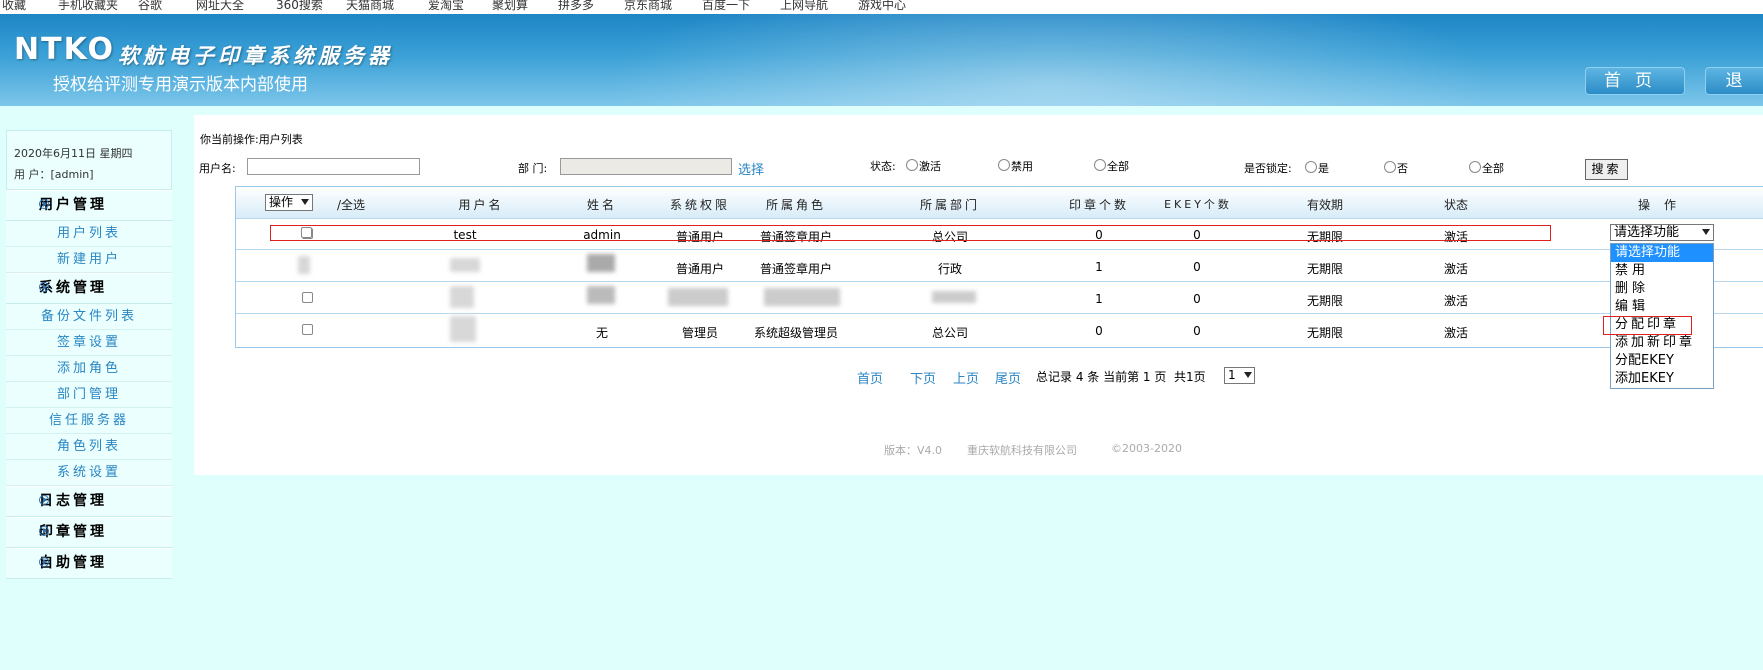 This screenshot has height=670, width=1763. I want to click on status-radio-all: 全部, so click(1111, 166).